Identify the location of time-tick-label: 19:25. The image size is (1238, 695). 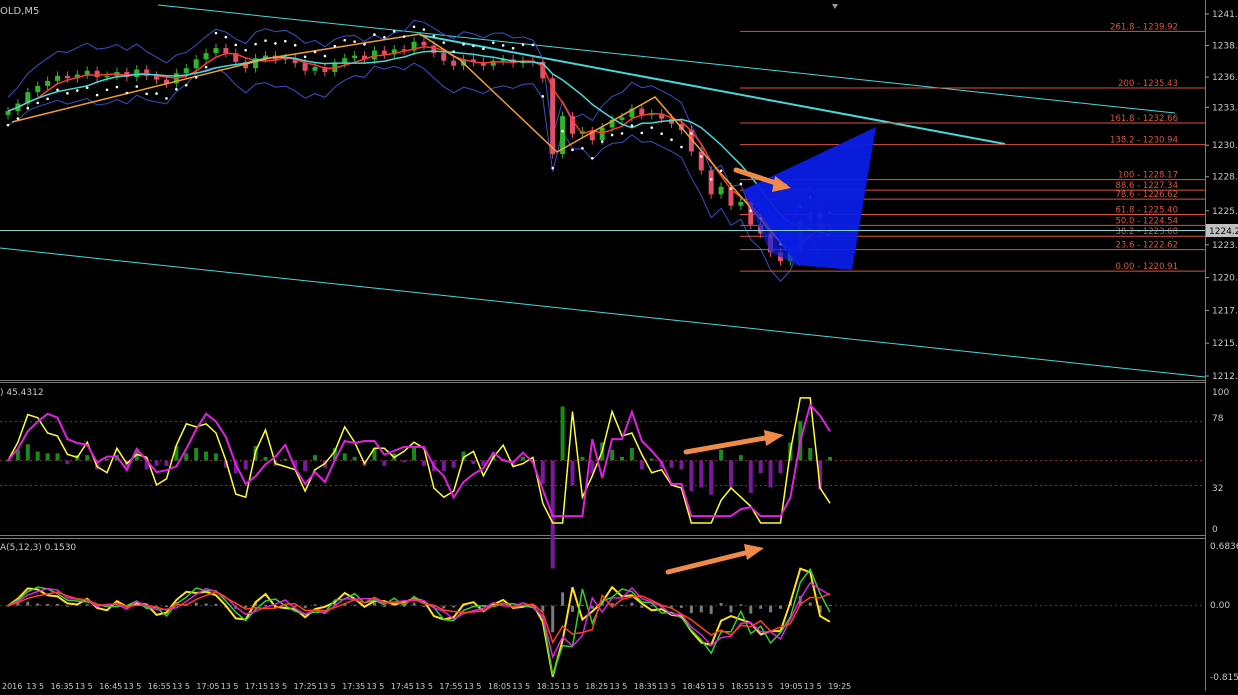
(839, 686).